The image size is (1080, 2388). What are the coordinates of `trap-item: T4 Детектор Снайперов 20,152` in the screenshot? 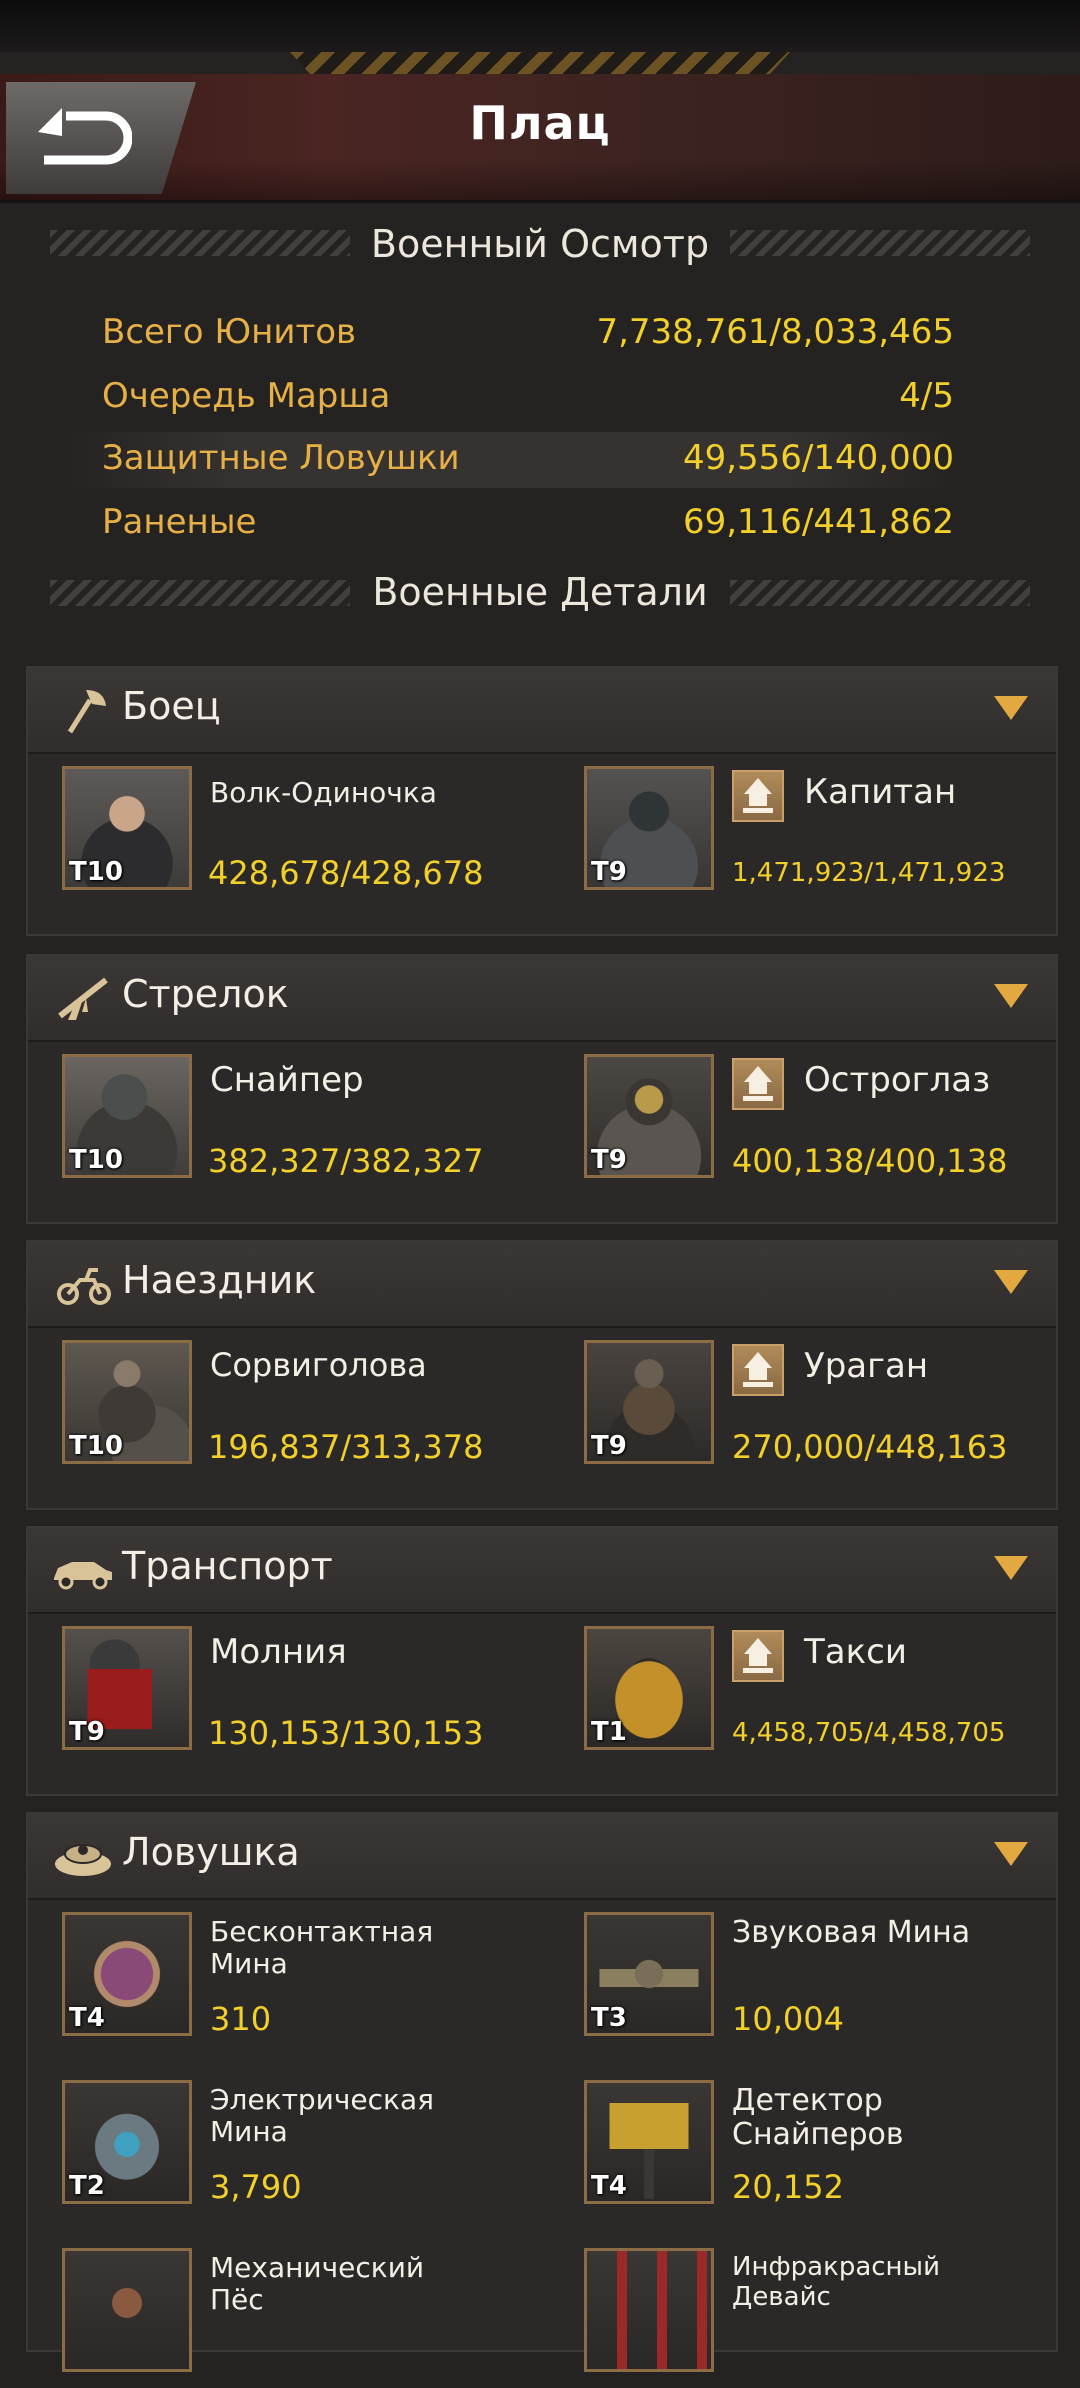 It's located at (819, 2150).